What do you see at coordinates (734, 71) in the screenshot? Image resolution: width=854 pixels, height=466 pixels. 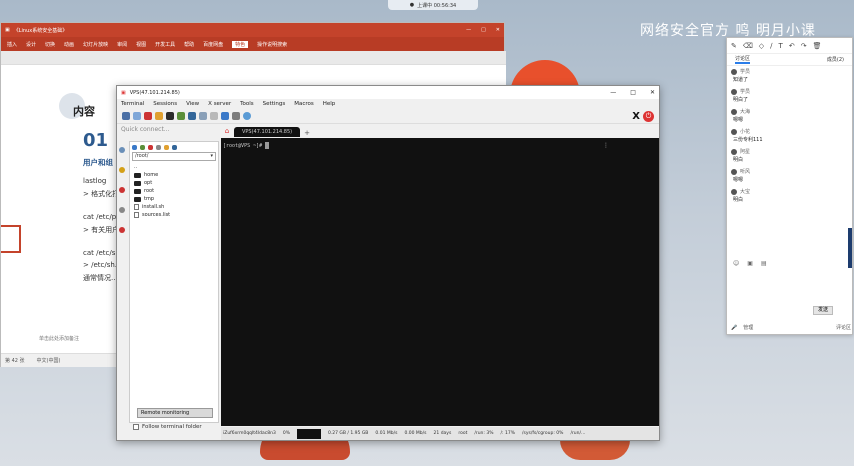 I see `avatar` at bounding box center [734, 71].